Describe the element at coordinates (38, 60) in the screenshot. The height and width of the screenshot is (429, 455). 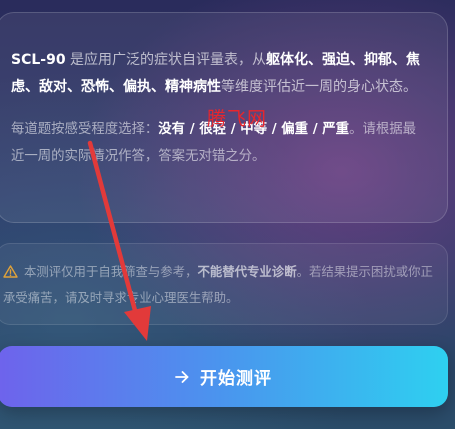
I see `intro-scale-name: SCL-90` at that location.